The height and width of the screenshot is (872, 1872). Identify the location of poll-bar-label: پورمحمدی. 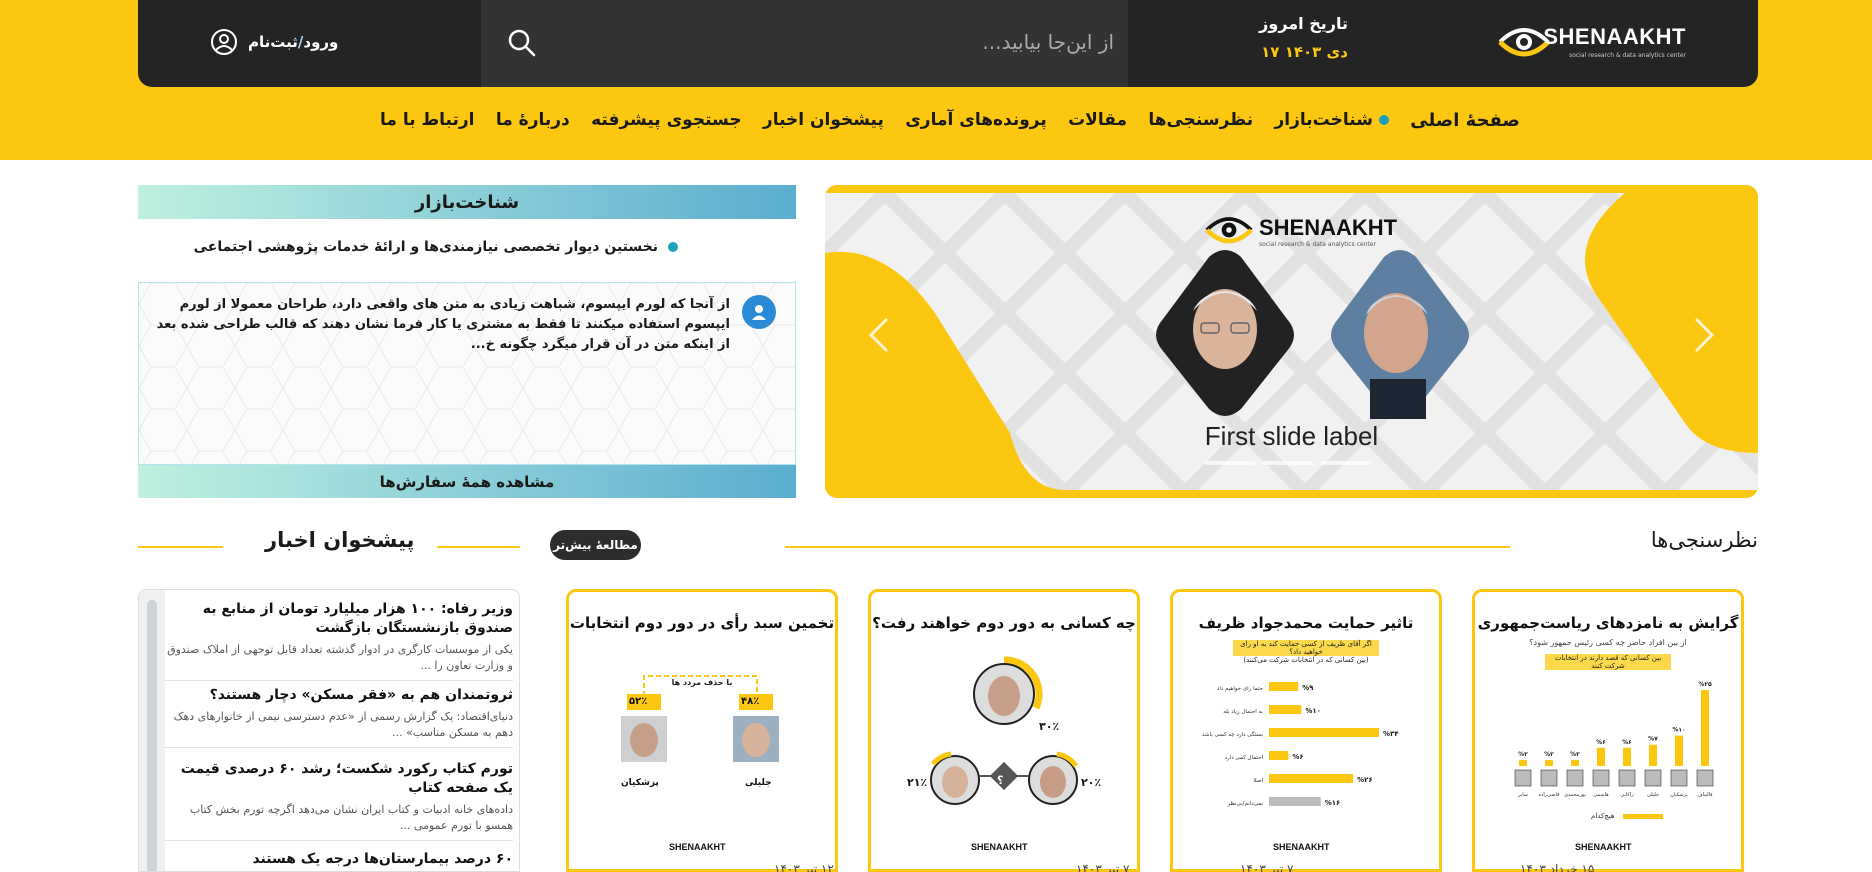
(1575, 795).